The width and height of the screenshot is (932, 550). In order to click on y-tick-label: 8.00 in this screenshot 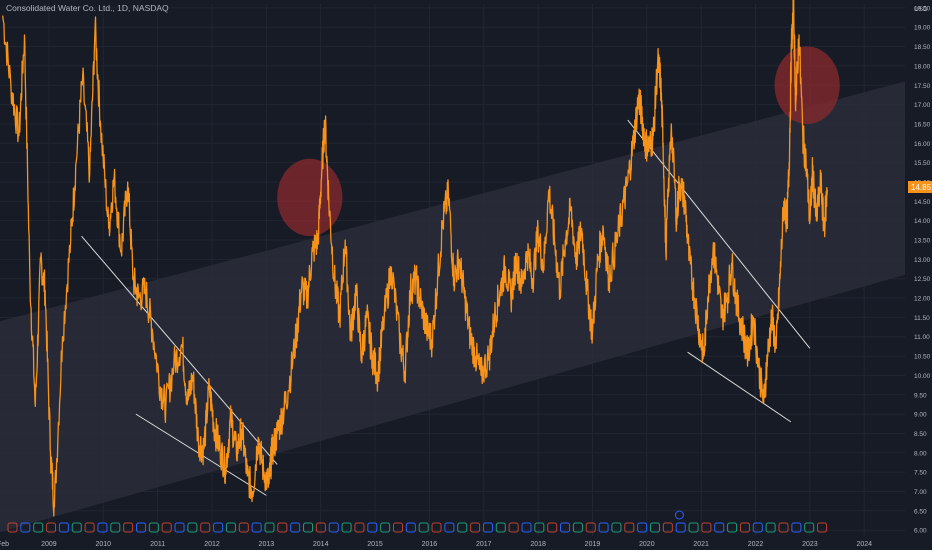, I will do `click(920, 453)`.